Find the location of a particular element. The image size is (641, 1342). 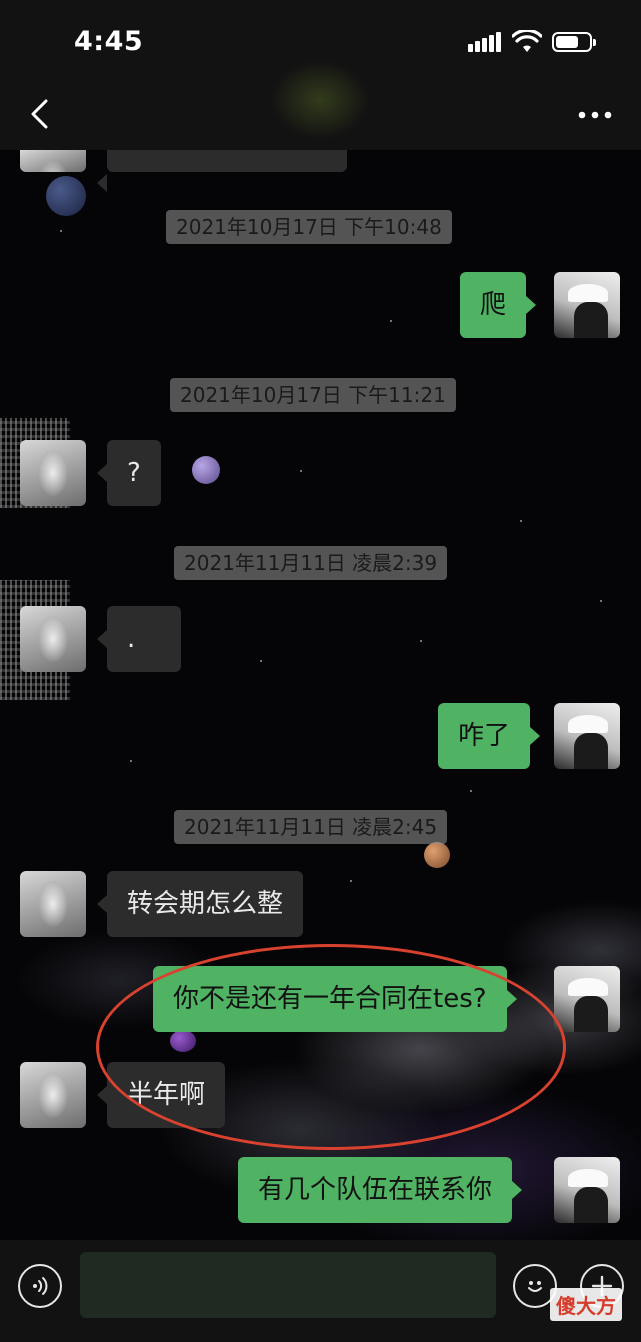

more-options-button is located at coordinates (595, 115).